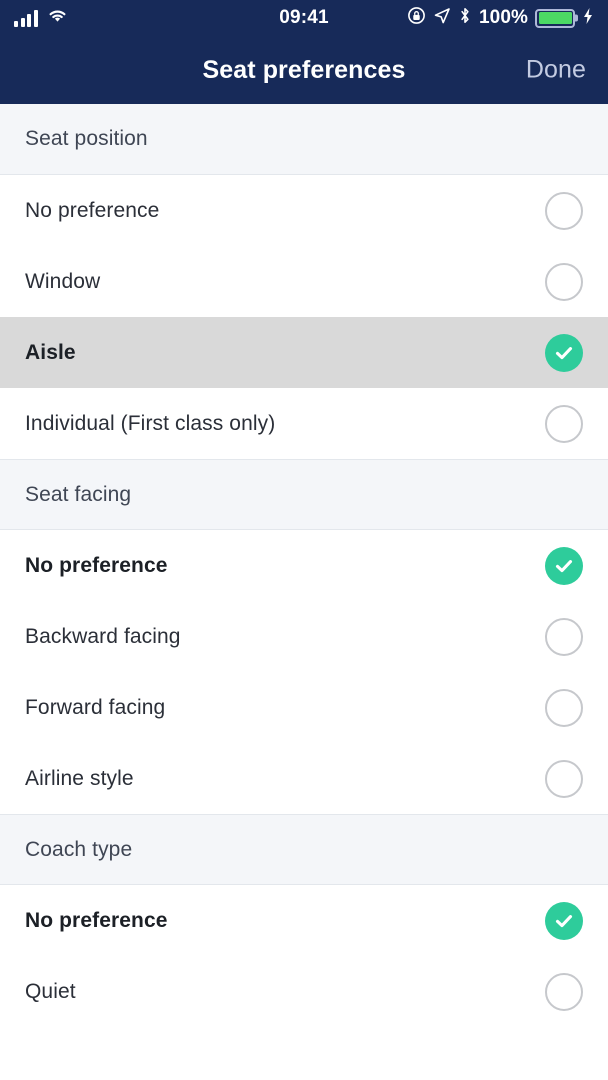 Image resolution: width=608 pixels, height=1080 pixels. Describe the element at coordinates (86, 138) in the screenshot. I see `section-header-label: Seat position` at that location.